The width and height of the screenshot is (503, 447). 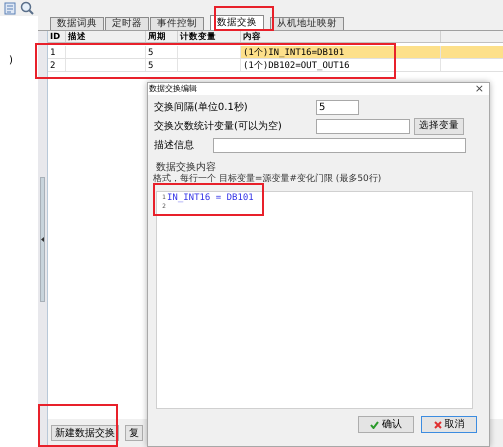 I want to click on table-cell: (1个)DB102=OUT_OUT16, so click(x=296, y=66).